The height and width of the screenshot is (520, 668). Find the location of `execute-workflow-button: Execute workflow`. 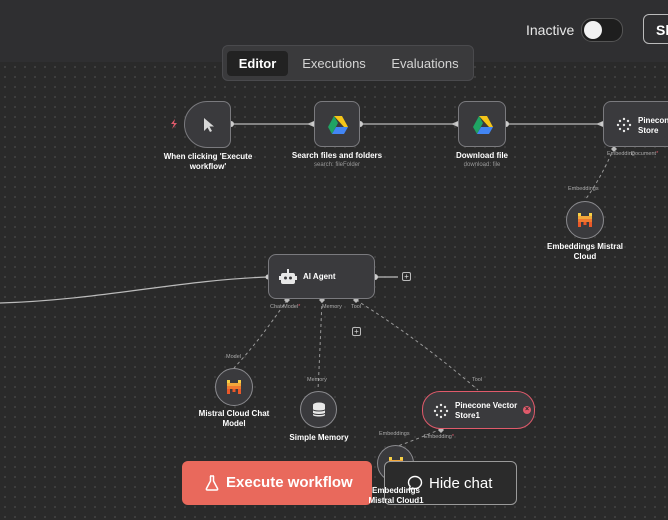

execute-workflow-button: Execute workflow is located at coordinates (277, 483).